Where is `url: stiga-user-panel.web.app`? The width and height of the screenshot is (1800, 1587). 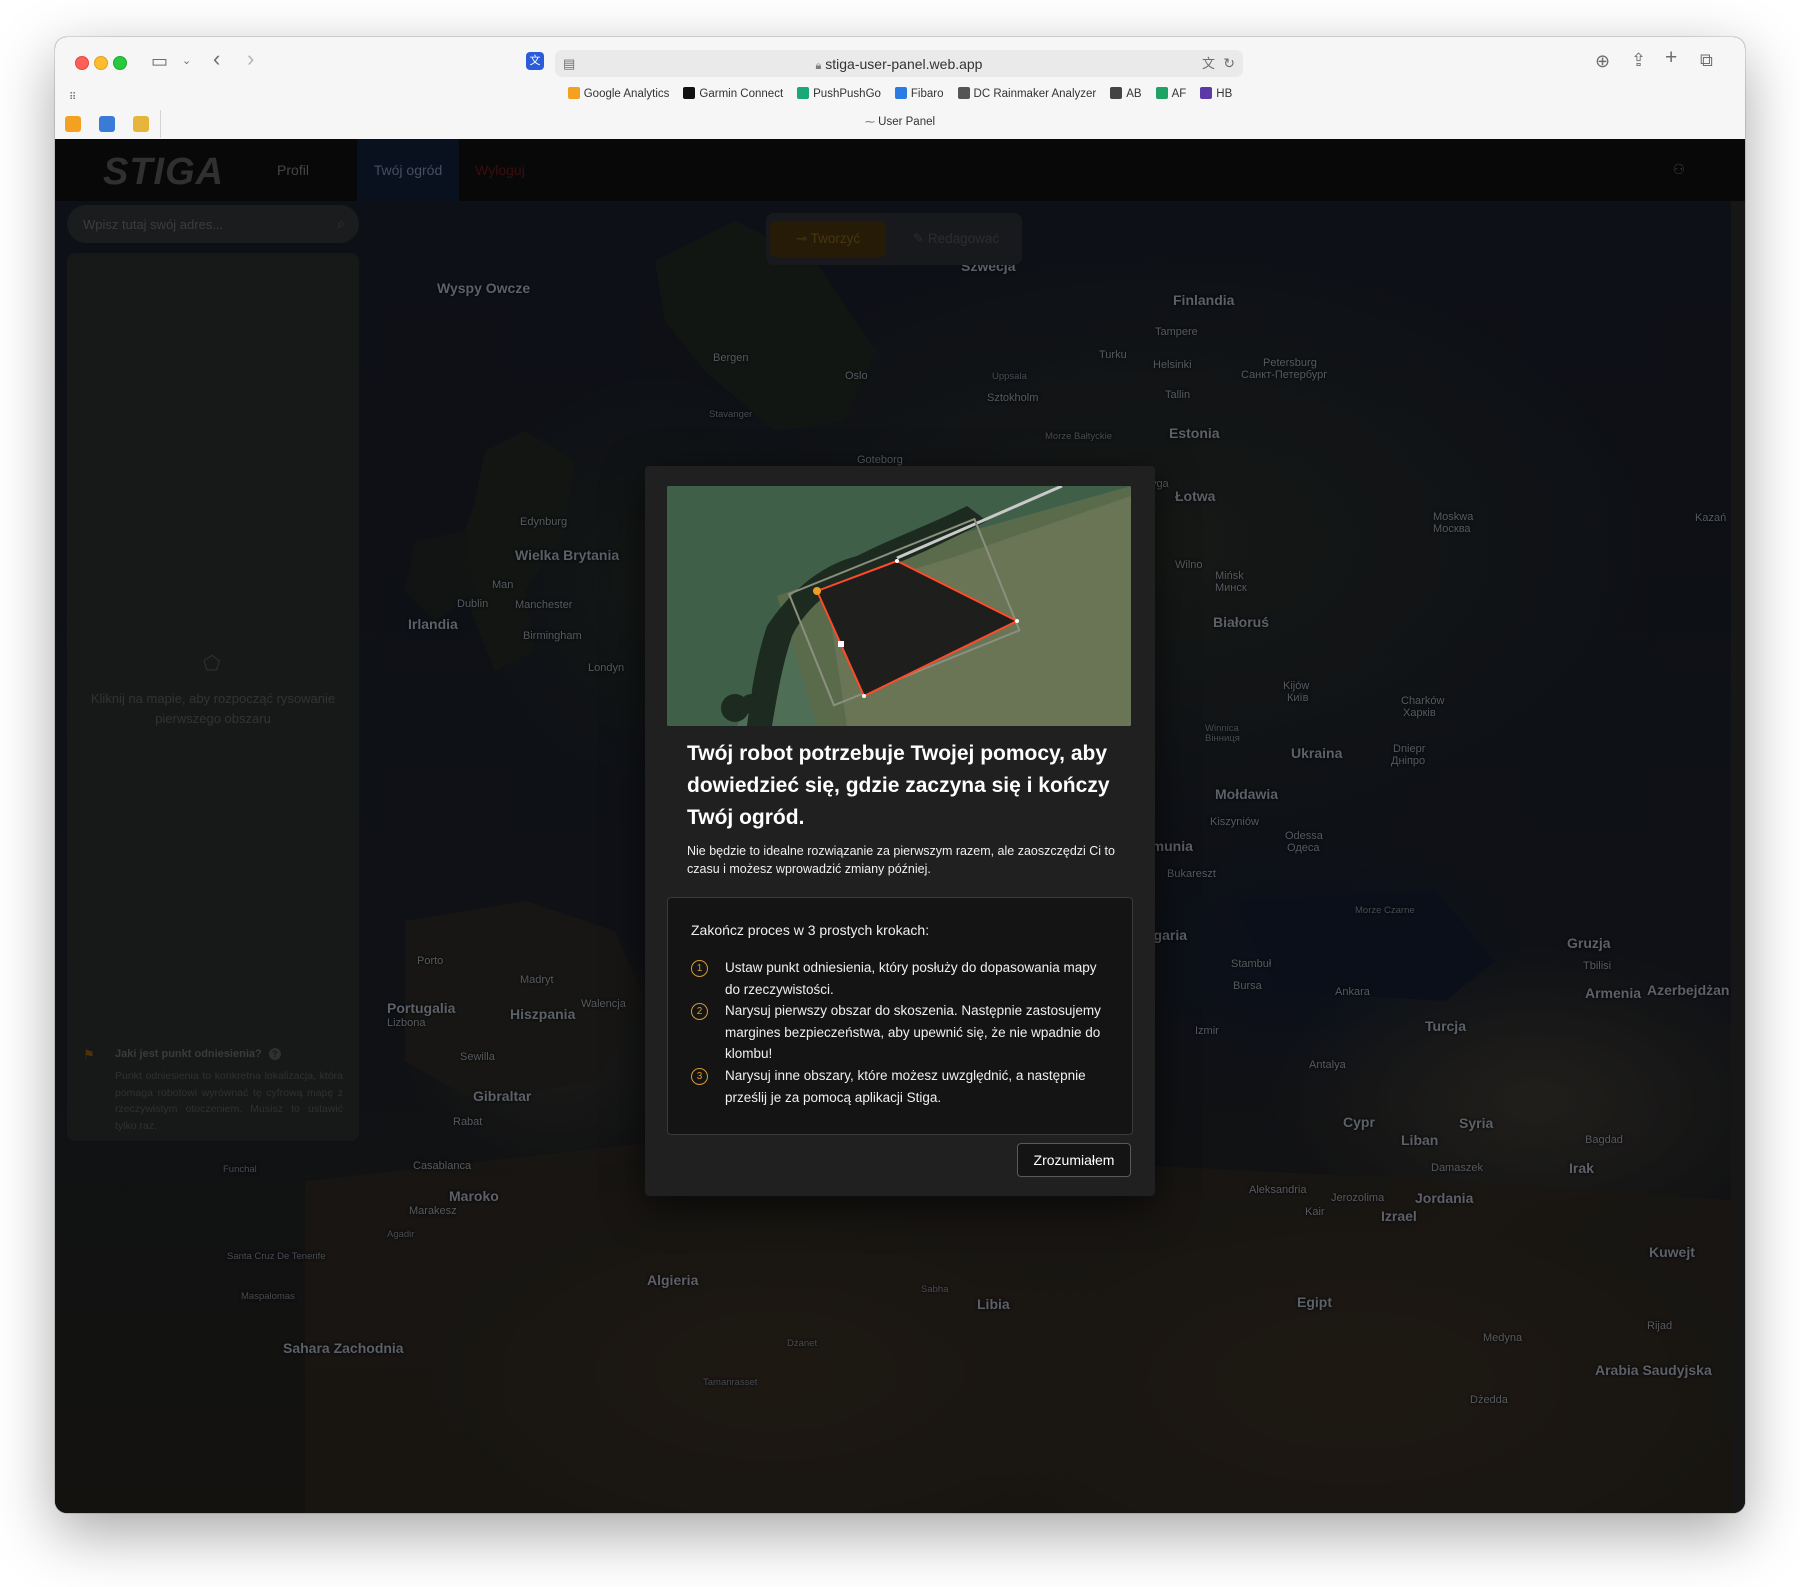
url: stiga-user-panel.web.app is located at coordinates (904, 64).